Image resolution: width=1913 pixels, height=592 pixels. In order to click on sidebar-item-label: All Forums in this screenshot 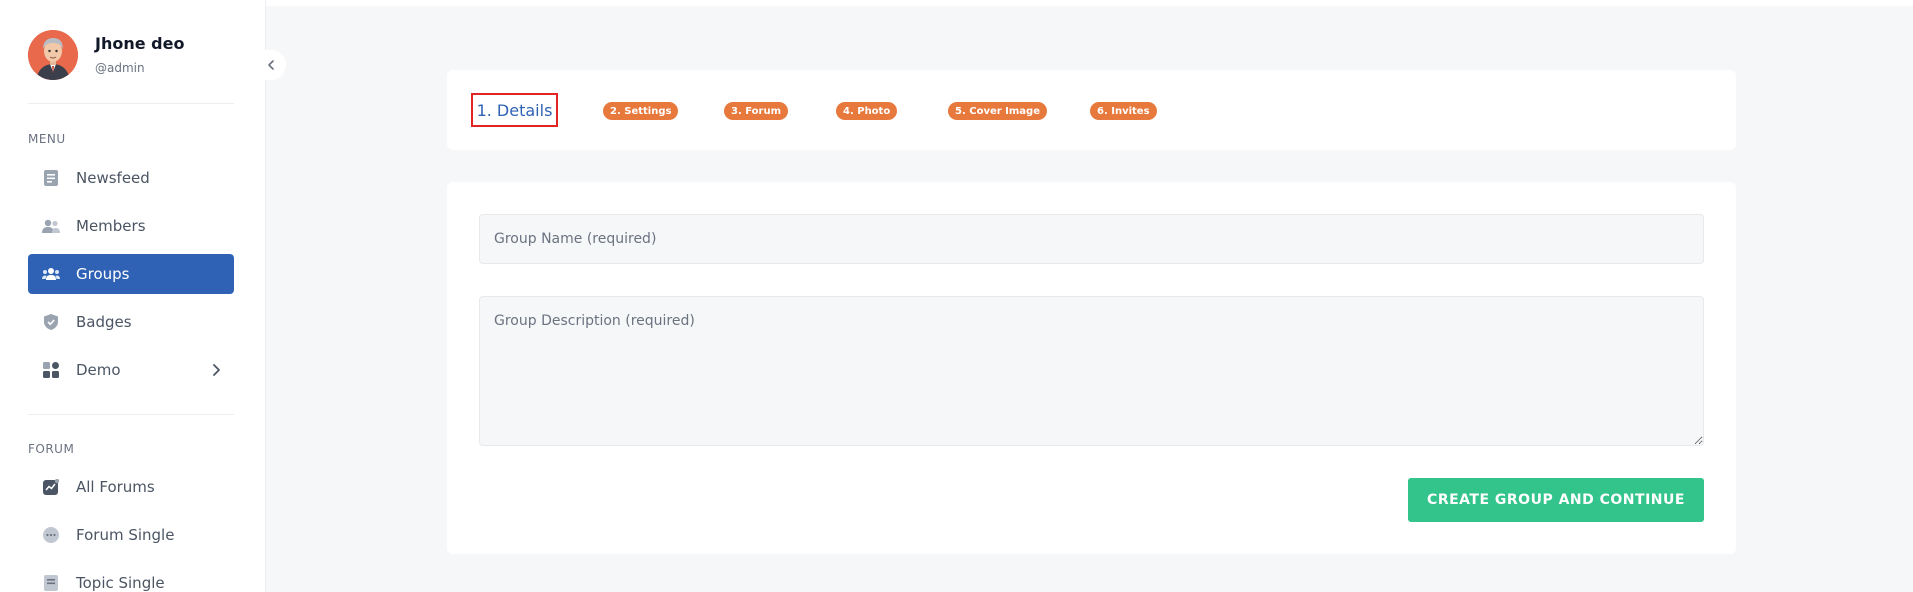, I will do `click(115, 487)`.